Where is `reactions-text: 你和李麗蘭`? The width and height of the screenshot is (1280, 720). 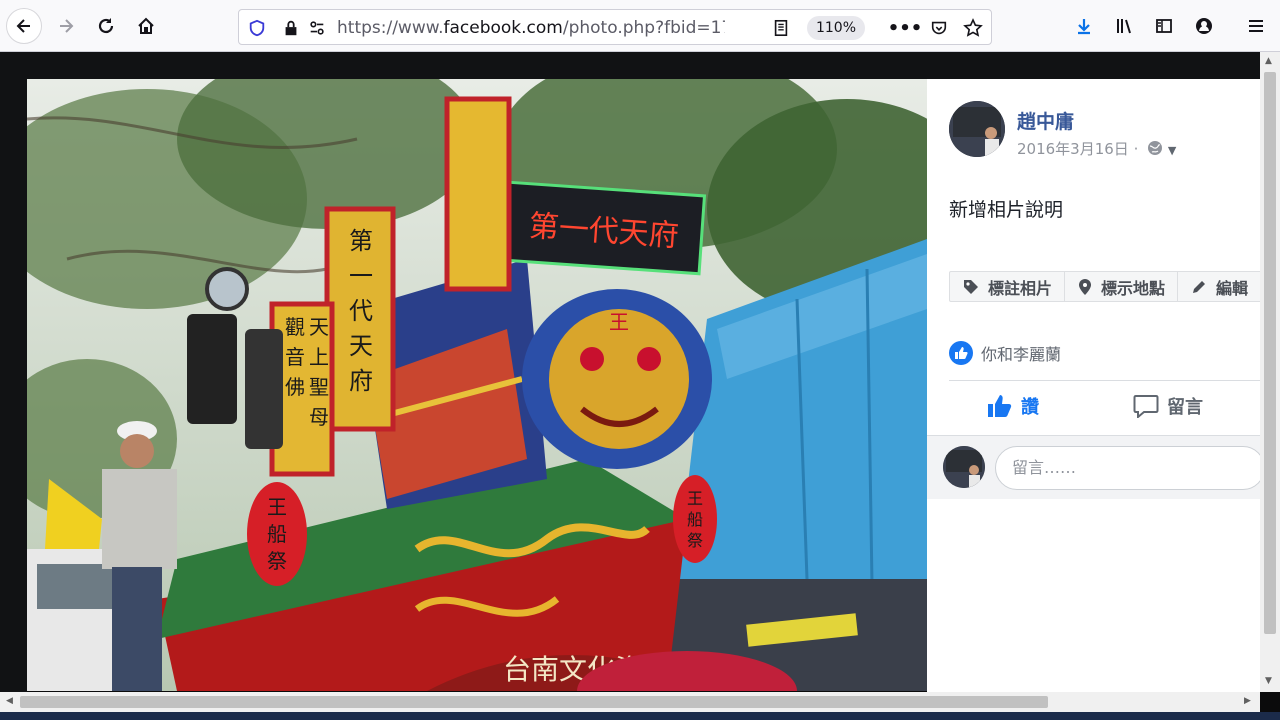
reactions-text: 你和李麗蘭 is located at coordinates (1021, 354).